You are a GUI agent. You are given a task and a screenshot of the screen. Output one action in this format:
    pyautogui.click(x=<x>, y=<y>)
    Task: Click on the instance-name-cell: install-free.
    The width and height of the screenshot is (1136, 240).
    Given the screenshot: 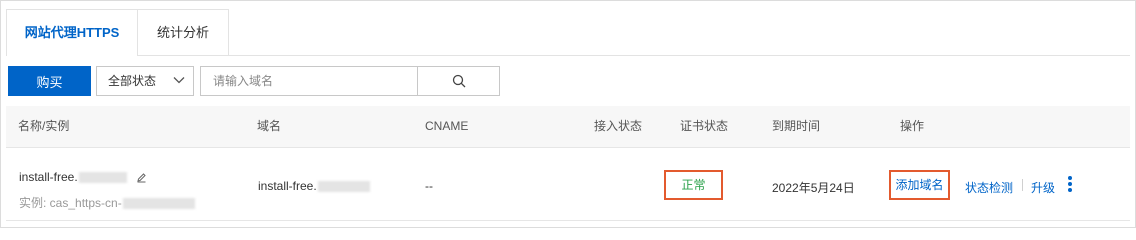 What is the action you would take?
    pyautogui.click(x=83, y=177)
    